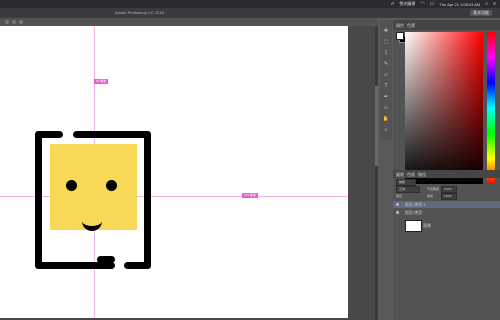 The image size is (500, 320). What do you see at coordinates (446, 174) in the screenshot?
I see `layers-panel-tabs: 圖層 色版 路徑` at bounding box center [446, 174].